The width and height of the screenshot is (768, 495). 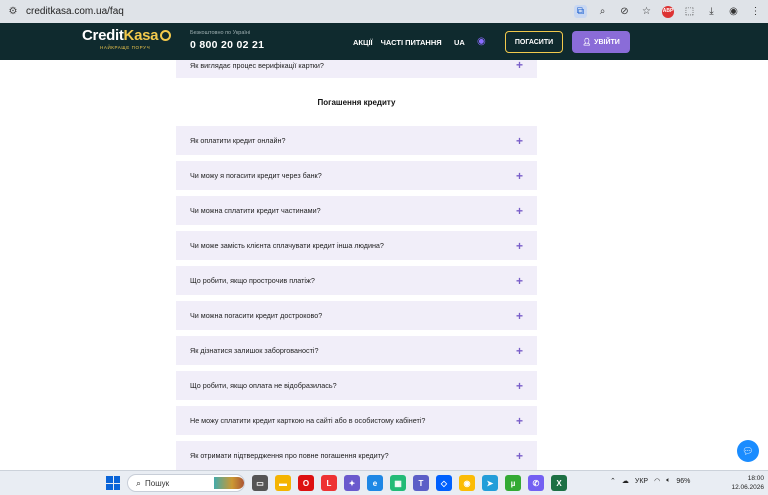 I want to click on zoom-icon: ⌕, so click(x=602, y=11).